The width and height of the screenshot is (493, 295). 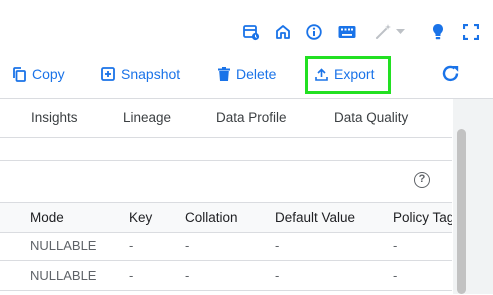 What do you see at coordinates (422, 217) in the screenshot?
I see `column-header-policy-tags: Policy Tags` at bounding box center [422, 217].